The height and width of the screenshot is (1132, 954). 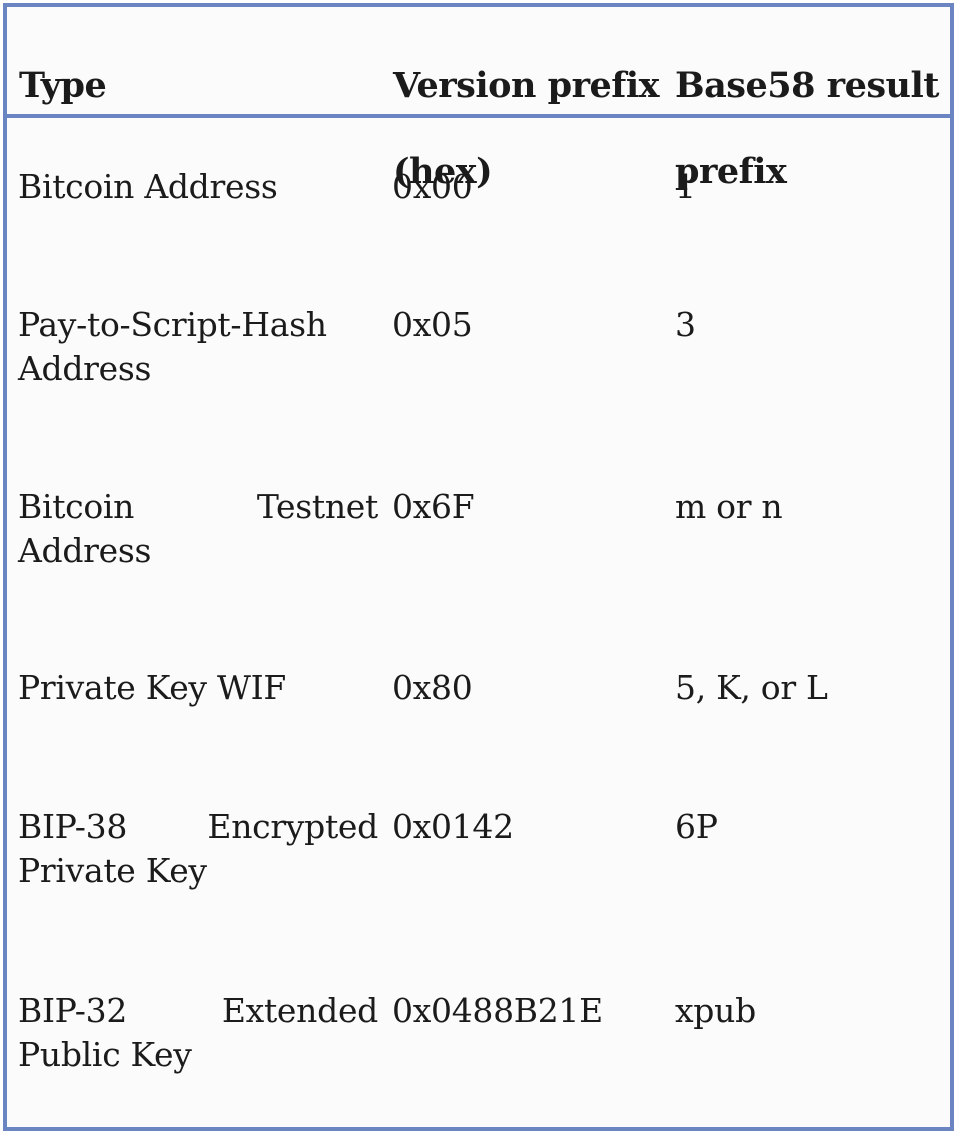 What do you see at coordinates (685, 324) in the screenshot?
I see `table-row-2-base58: 3` at bounding box center [685, 324].